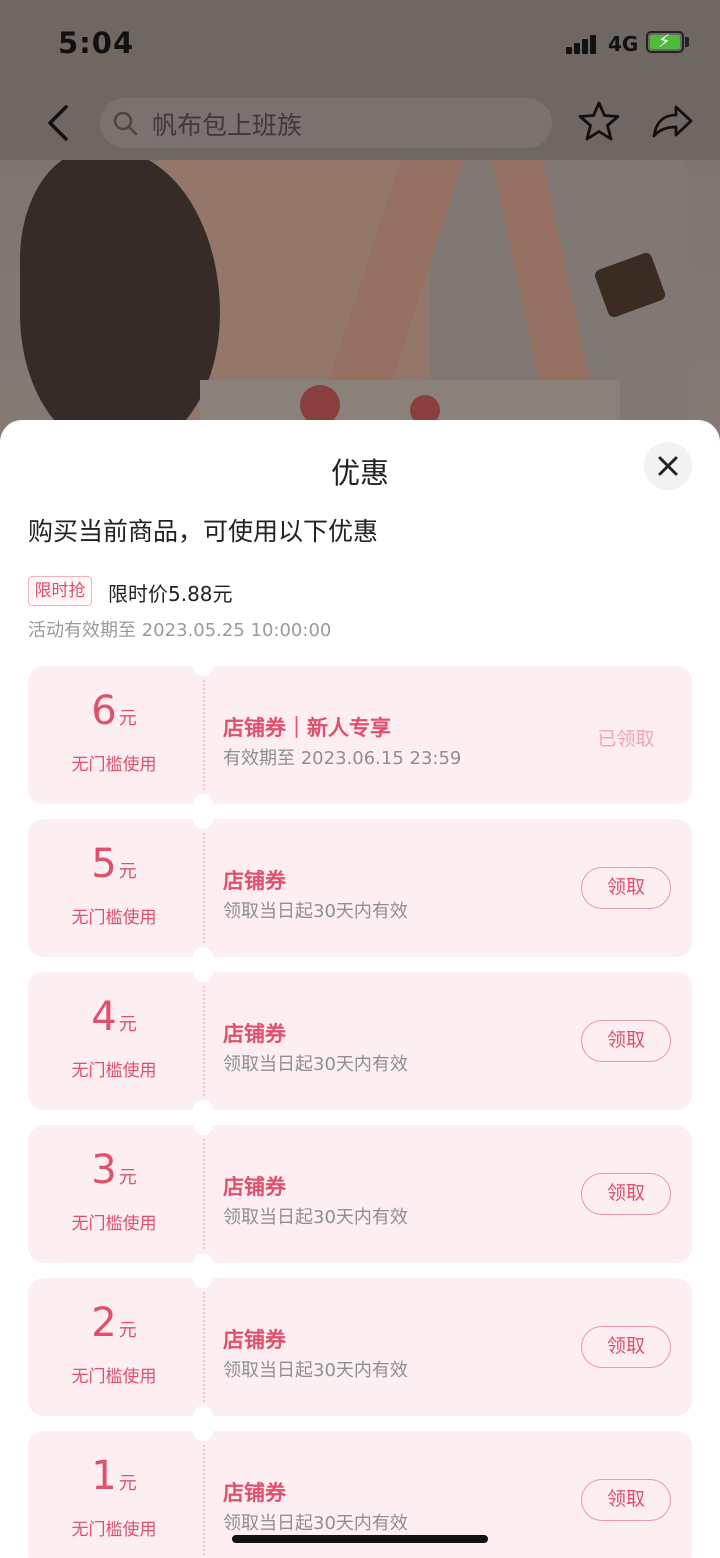 Image resolution: width=720 pixels, height=1558 pixels. I want to click on close-button, so click(668, 466).